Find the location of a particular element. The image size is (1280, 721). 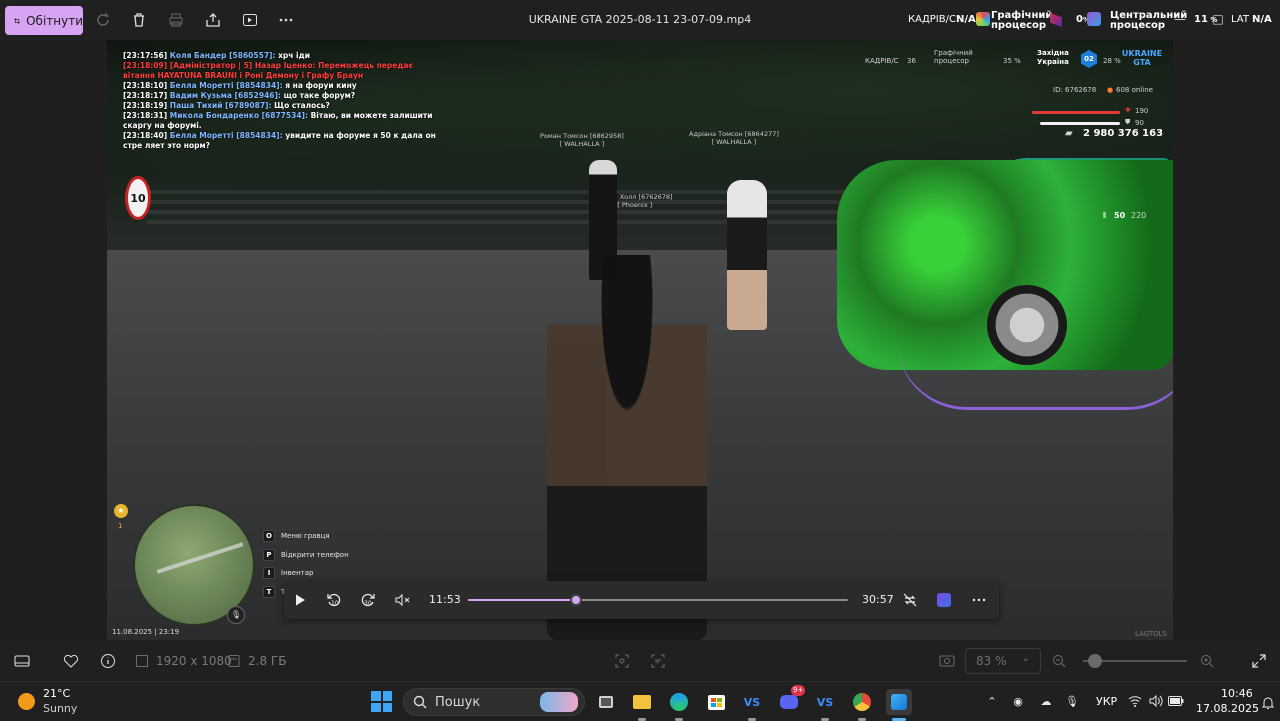

chrome-icon is located at coordinates (862, 705).